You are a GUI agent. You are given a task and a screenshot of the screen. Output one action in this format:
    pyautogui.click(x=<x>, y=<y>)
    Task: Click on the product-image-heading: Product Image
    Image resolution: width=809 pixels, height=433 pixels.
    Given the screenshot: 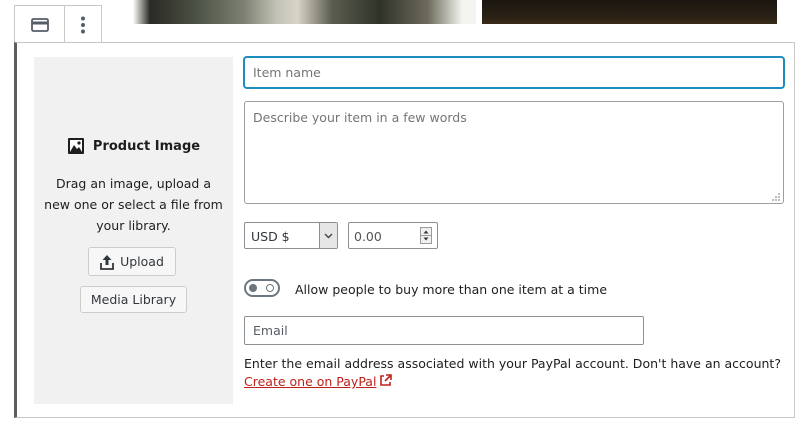 What is the action you would take?
    pyautogui.click(x=133, y=146)
    